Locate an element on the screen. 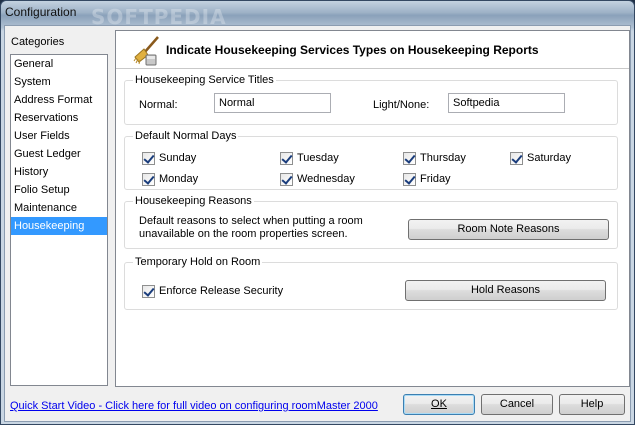 Image resolution: width=635 pixels, height=425 pixels. saturday-check-box is located at coordinates (516, 158).